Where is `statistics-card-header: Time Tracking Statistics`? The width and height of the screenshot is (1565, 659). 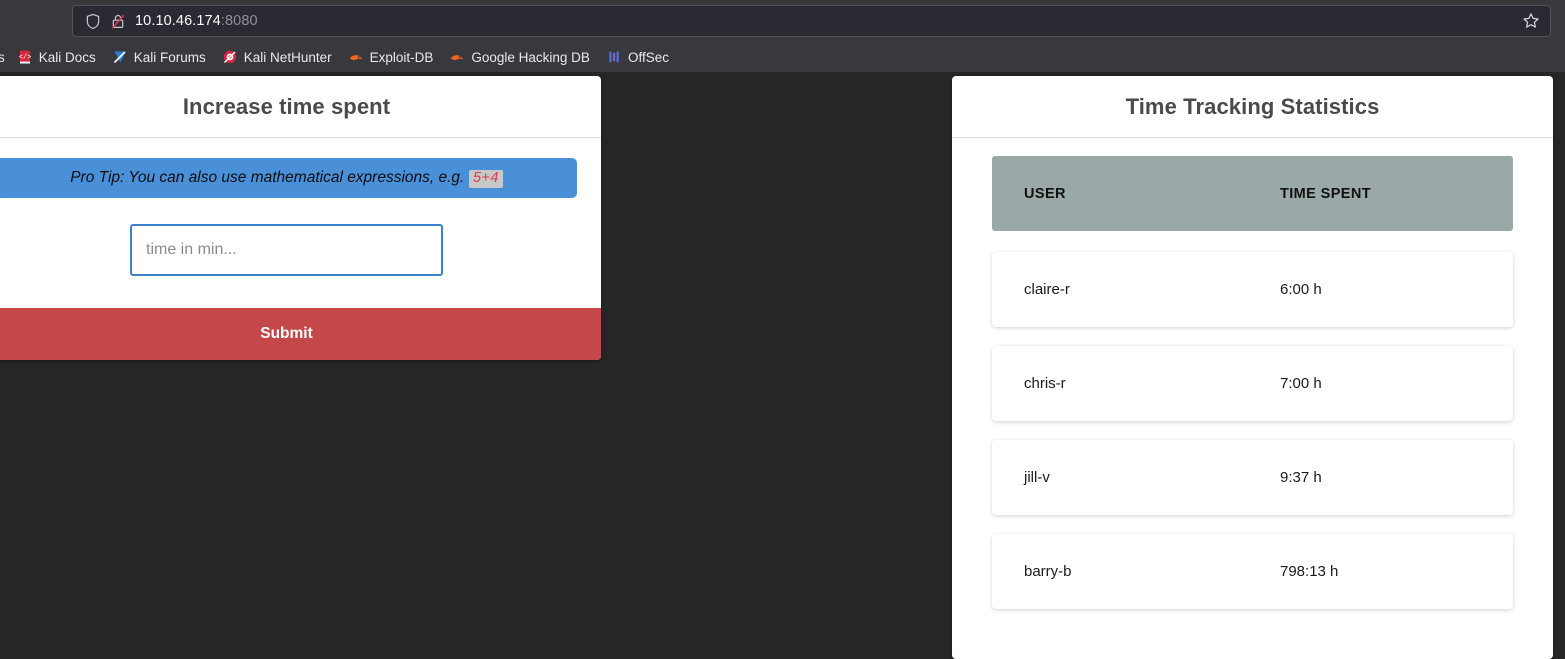
statistics-card-header: Time Tracking Statistics is located at coordinates (1252, 107).